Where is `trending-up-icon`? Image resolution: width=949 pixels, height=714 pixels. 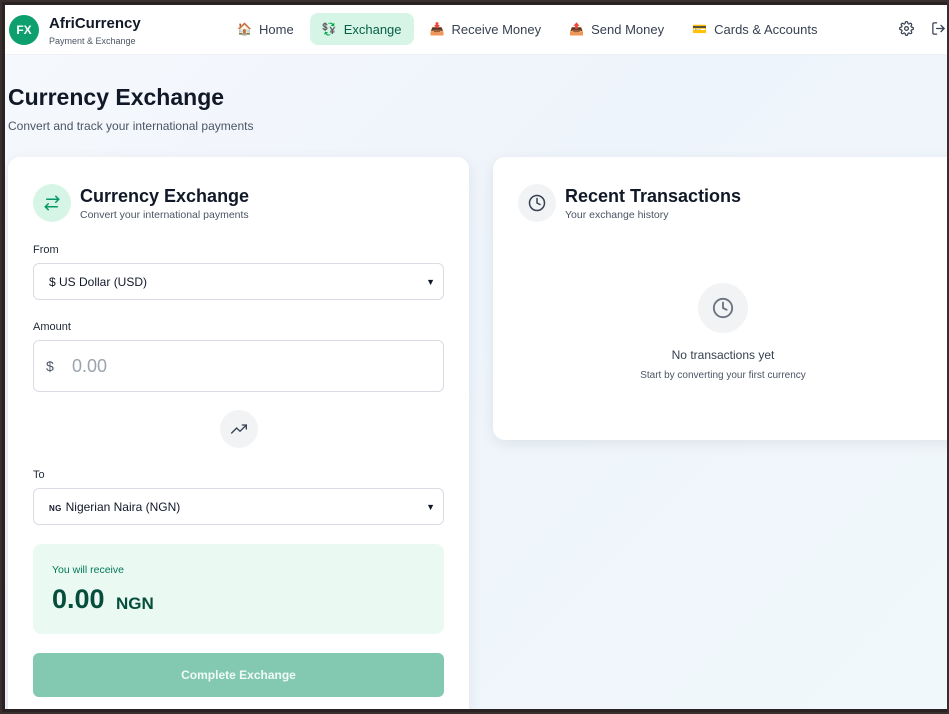
trending-up-icon is located at coordinates (239, 429).